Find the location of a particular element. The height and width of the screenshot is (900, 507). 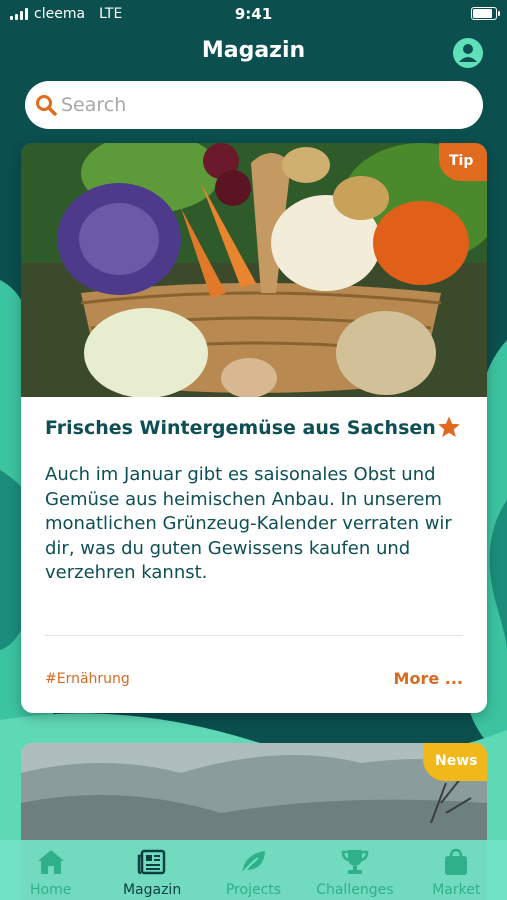

search-input: Search is located at coordinates (254, 105).